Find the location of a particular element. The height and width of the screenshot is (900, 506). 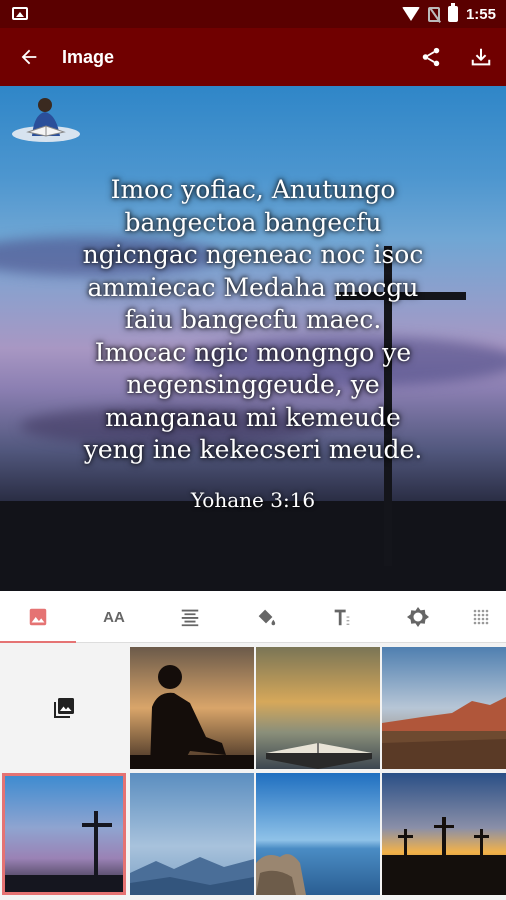

tab-background-image is located at coordinates (38, 617).